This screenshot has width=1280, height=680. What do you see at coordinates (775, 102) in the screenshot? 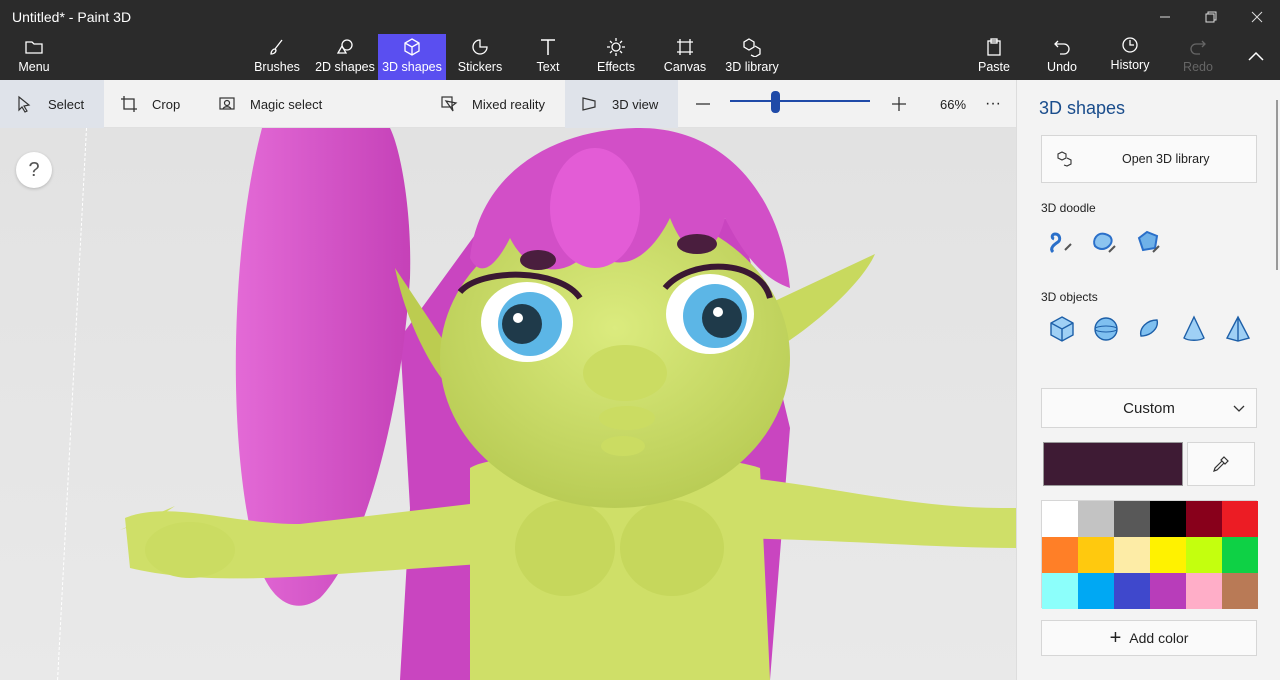
I see `zoom-slider-thumb` at bounding box center [775, 102].